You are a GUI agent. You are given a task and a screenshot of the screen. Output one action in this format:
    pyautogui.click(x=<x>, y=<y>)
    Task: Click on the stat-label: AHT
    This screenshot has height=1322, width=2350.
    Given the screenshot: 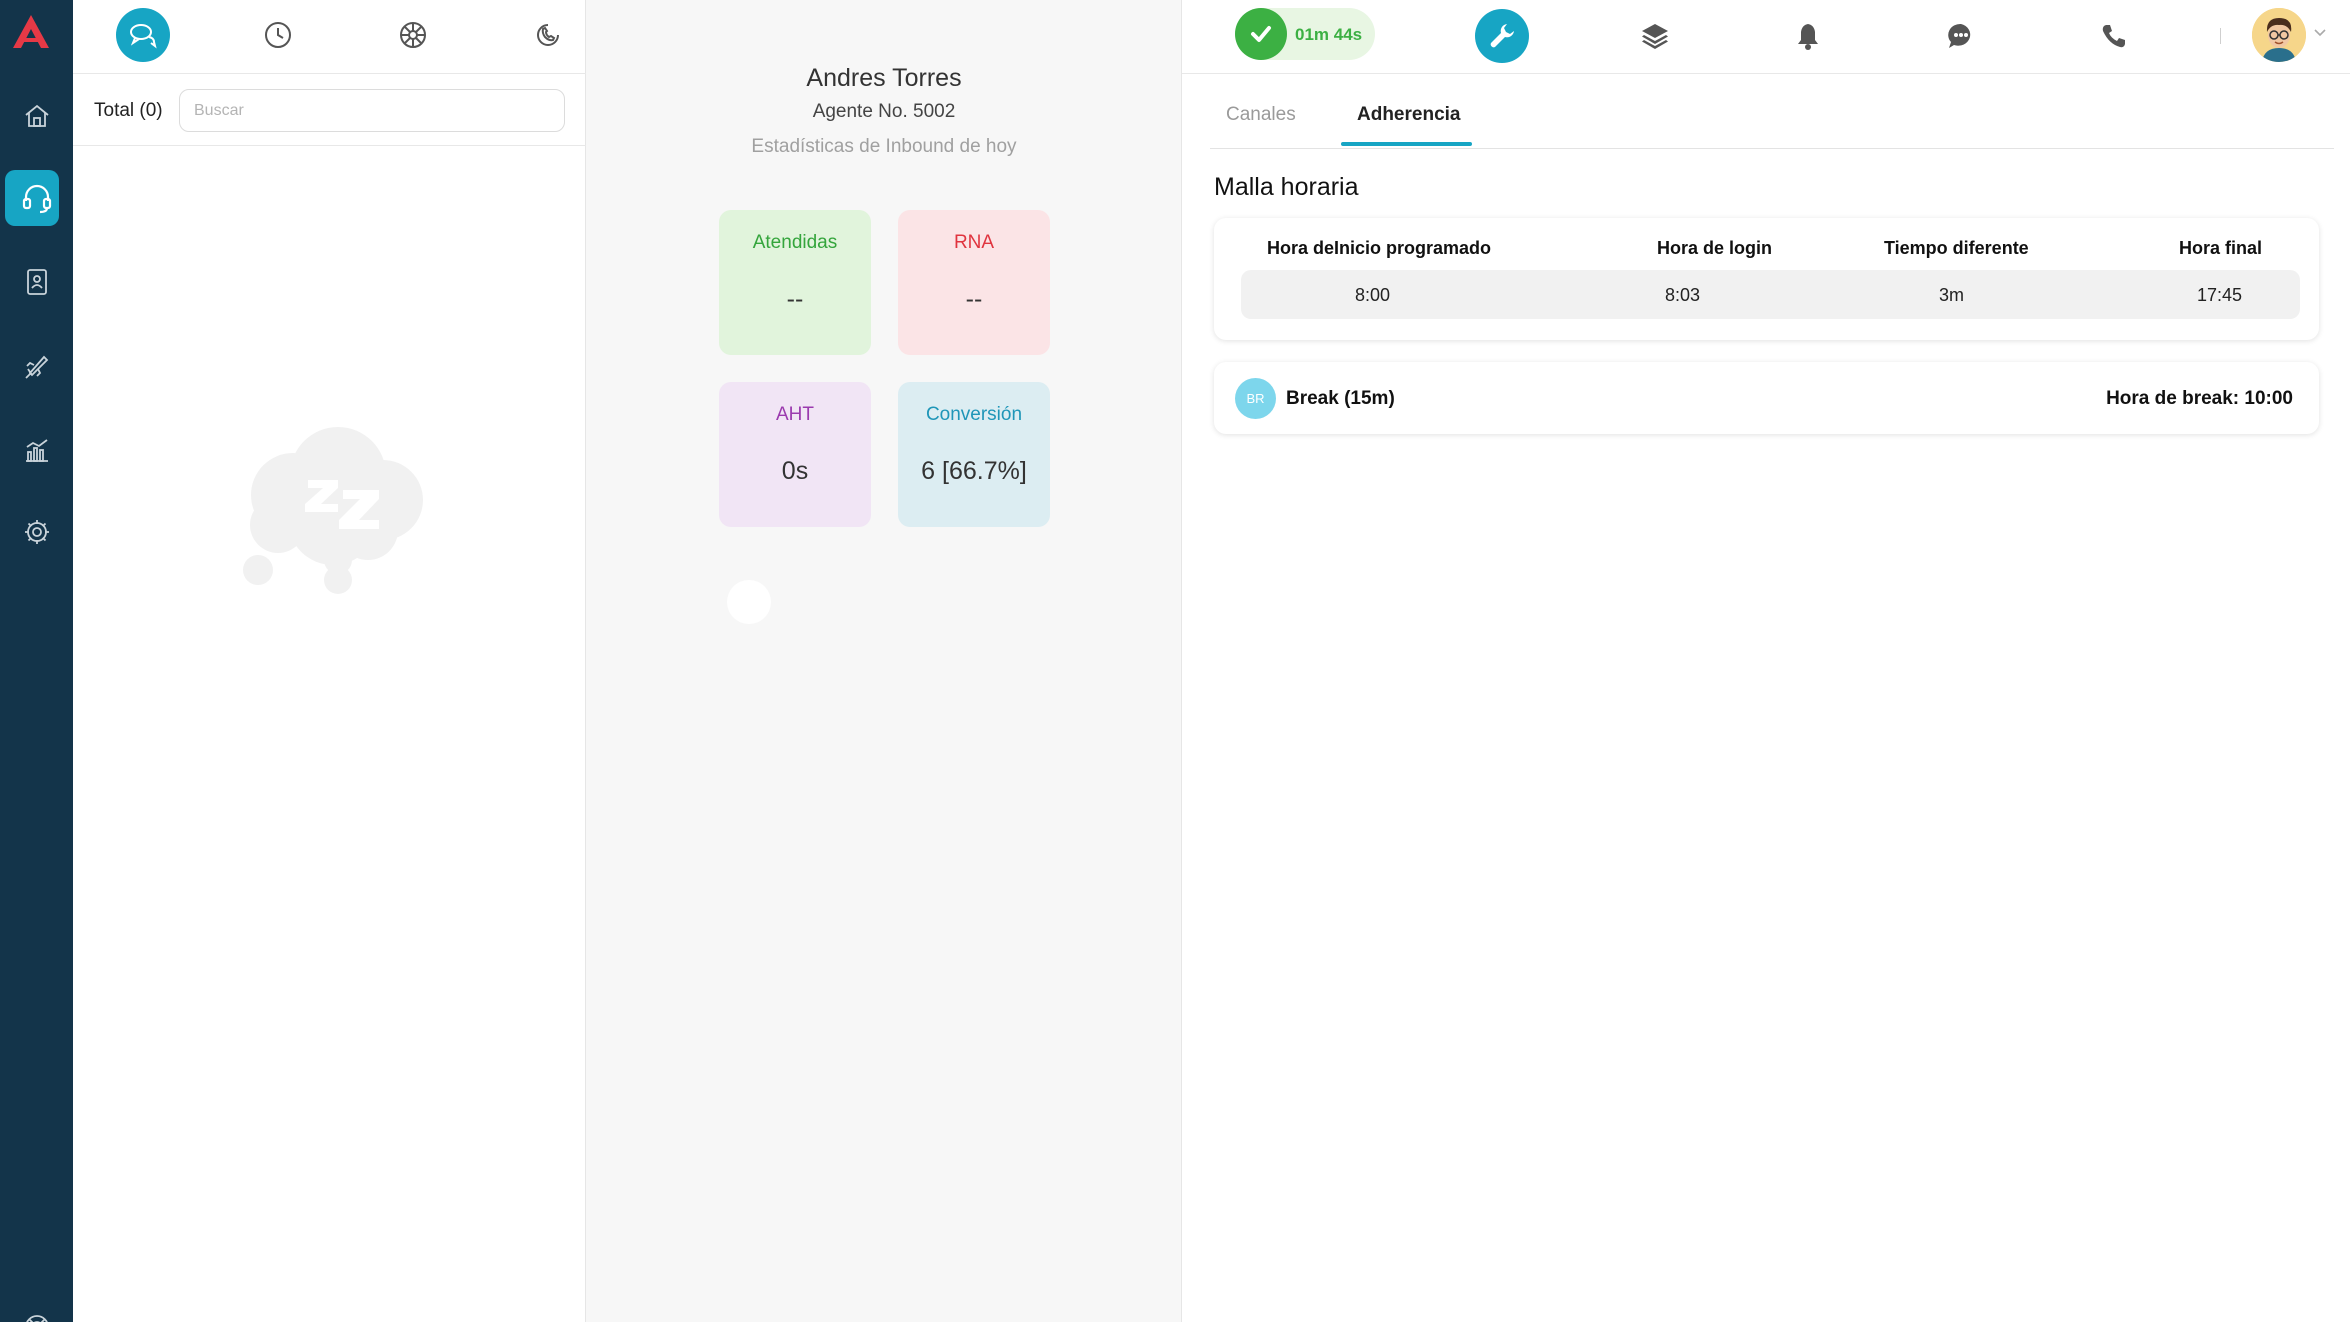 What is the action you would take?
    pyautogui.click(x=795, y=414)
    